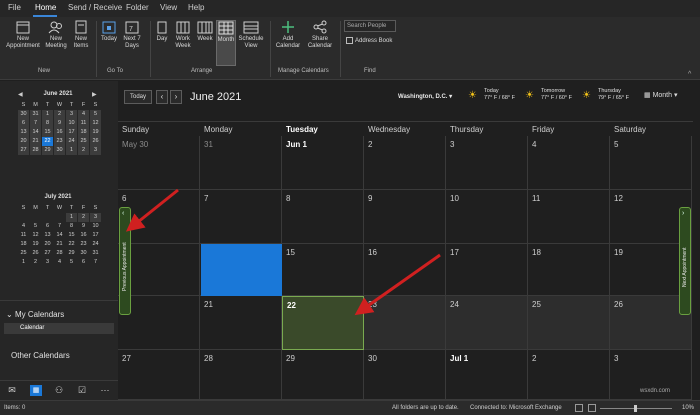  Describe the element at coordinates (35, 253) in the screenshot. I see `mini-day: 26` at that location.